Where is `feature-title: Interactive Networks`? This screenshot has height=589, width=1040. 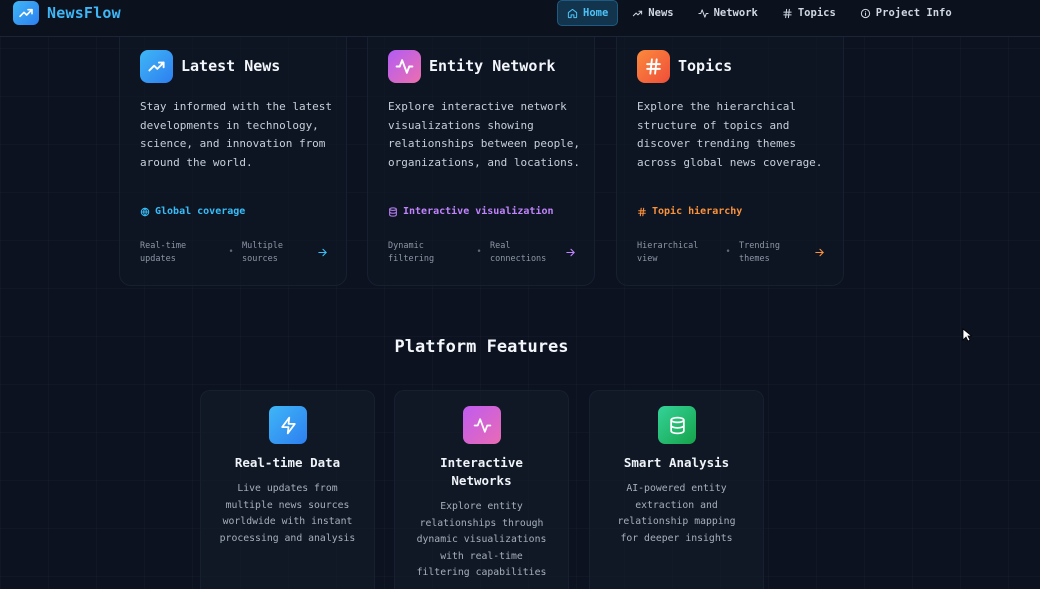
feature-title: Interactive Networks is located at coordinates (481, 471).